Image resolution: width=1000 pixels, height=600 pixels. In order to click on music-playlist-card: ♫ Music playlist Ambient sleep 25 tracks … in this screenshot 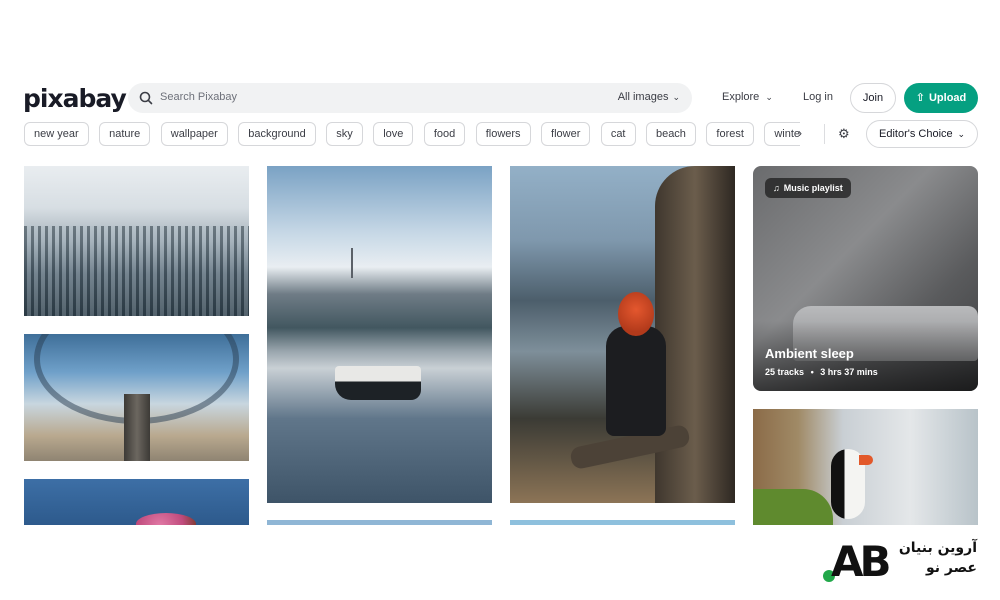, I will do `click(865, 278)`.